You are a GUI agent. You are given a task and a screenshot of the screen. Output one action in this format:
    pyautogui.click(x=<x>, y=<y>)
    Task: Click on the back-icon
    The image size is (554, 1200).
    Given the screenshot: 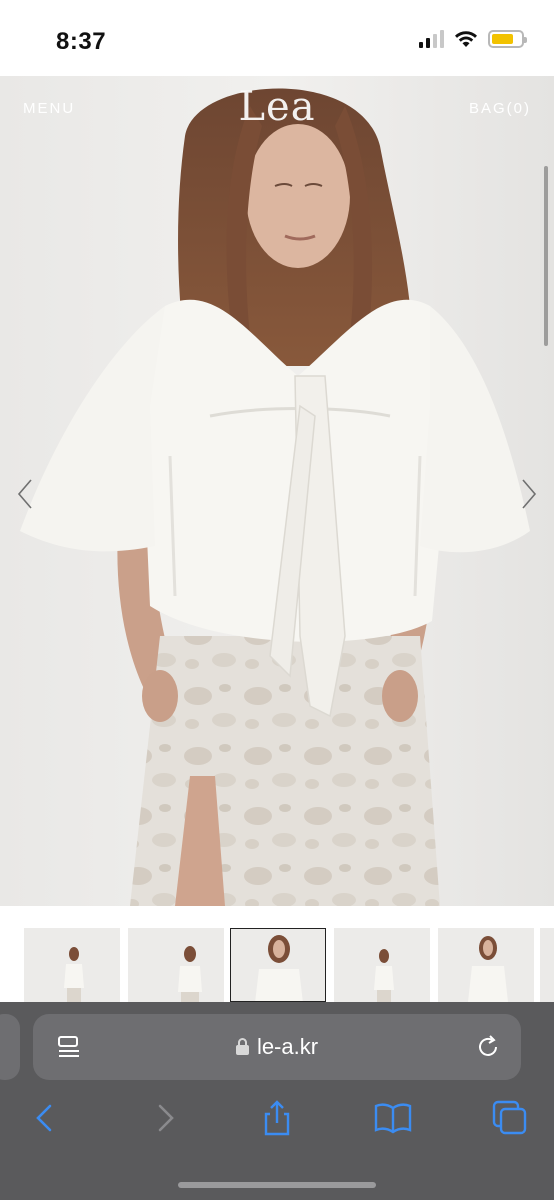 What is the action you would take?
    pyautogui.click(x=46, y=1118)
    